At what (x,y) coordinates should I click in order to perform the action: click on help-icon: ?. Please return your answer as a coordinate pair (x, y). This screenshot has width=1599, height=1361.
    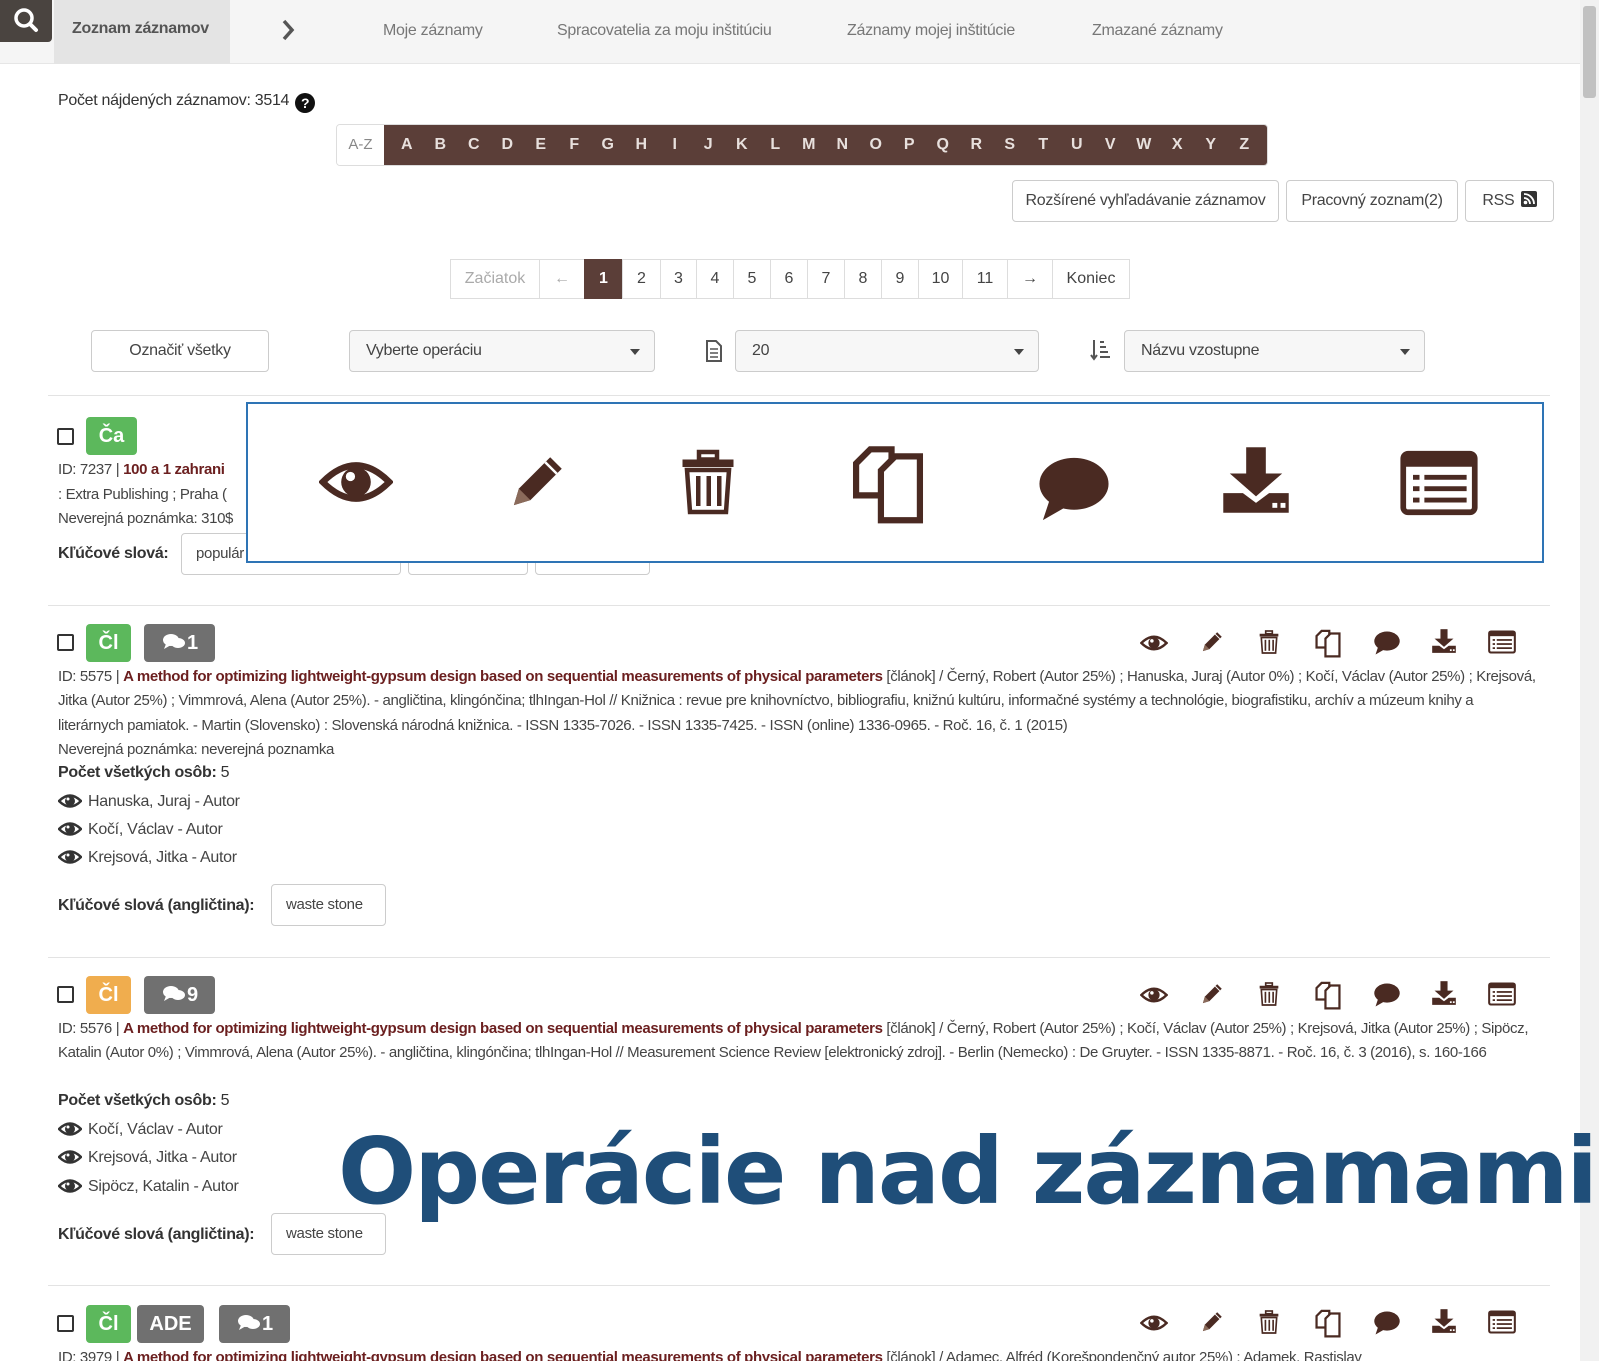
    Looking at the image, I should click on (305, 103).